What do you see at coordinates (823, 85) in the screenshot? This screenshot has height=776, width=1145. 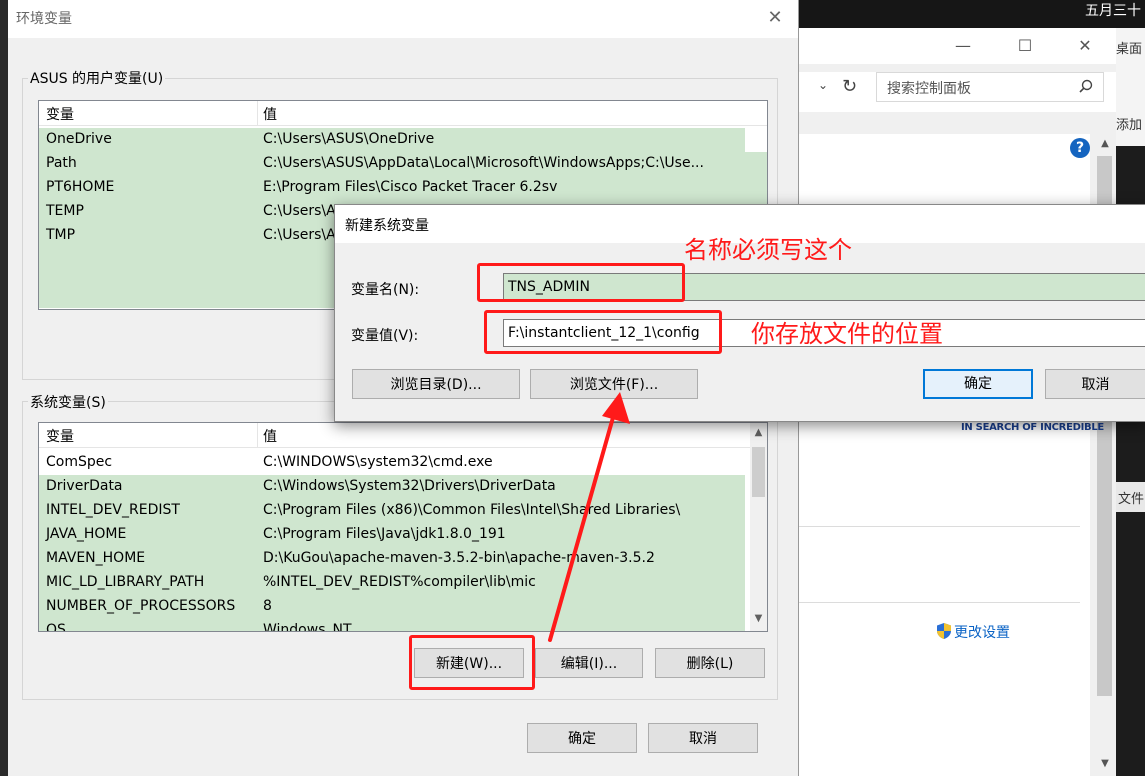 I see `chevron-down-icon: ⌄` at bounding box center [823, 85].